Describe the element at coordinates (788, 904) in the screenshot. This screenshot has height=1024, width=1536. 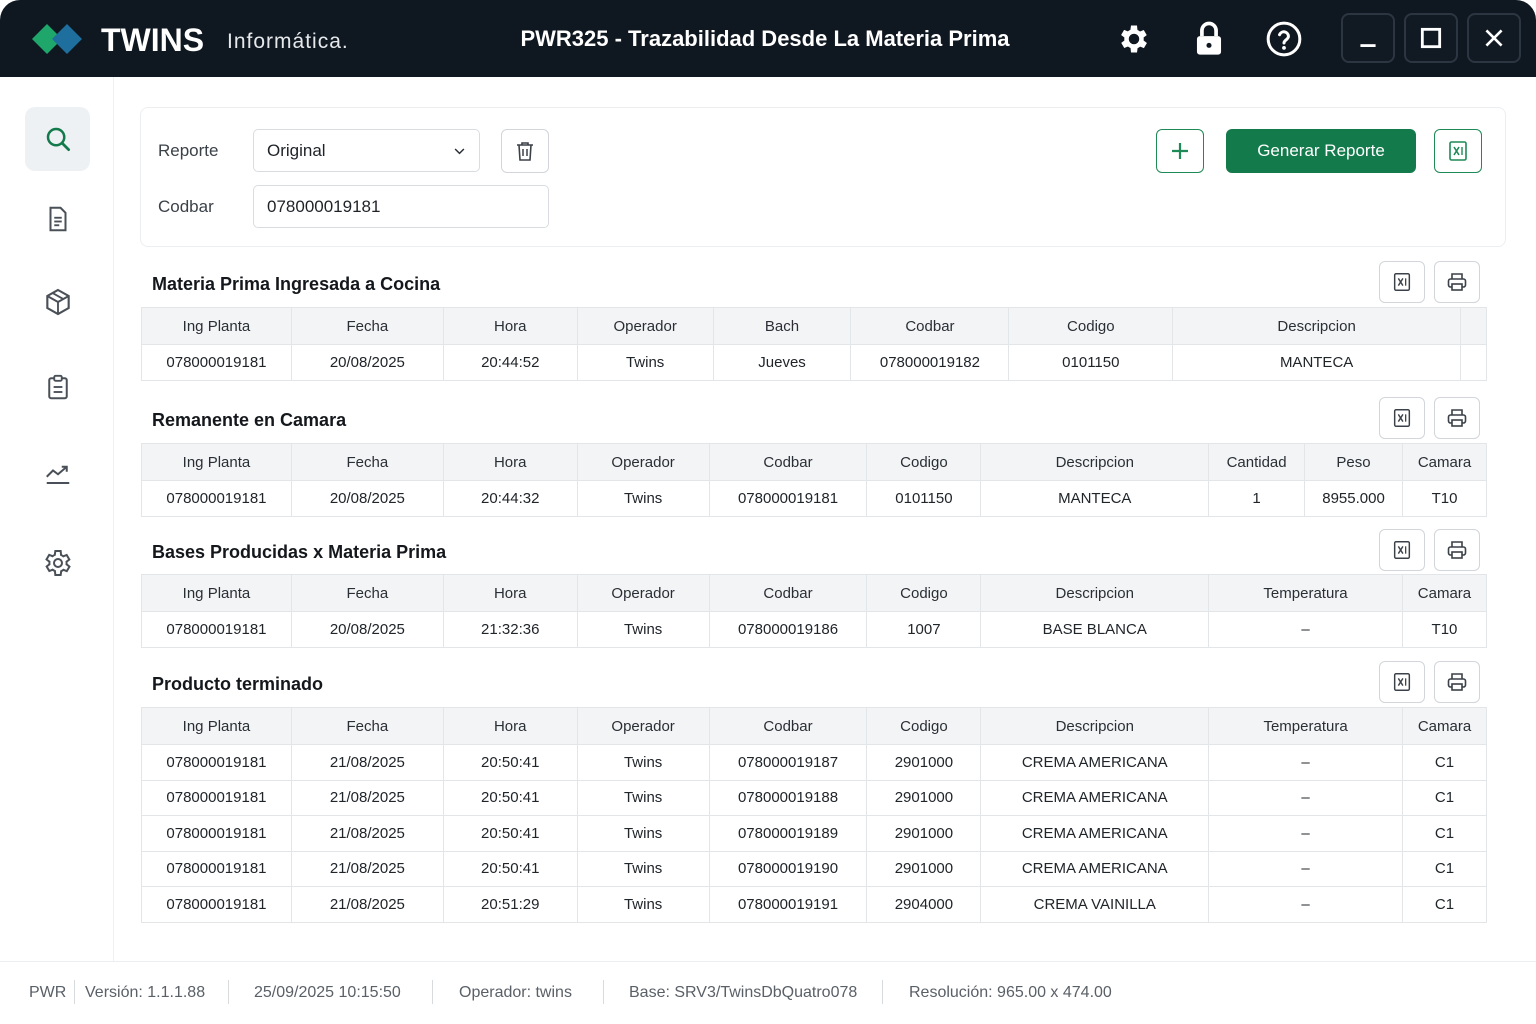
I see `table-cell: 078000019191` at that location.